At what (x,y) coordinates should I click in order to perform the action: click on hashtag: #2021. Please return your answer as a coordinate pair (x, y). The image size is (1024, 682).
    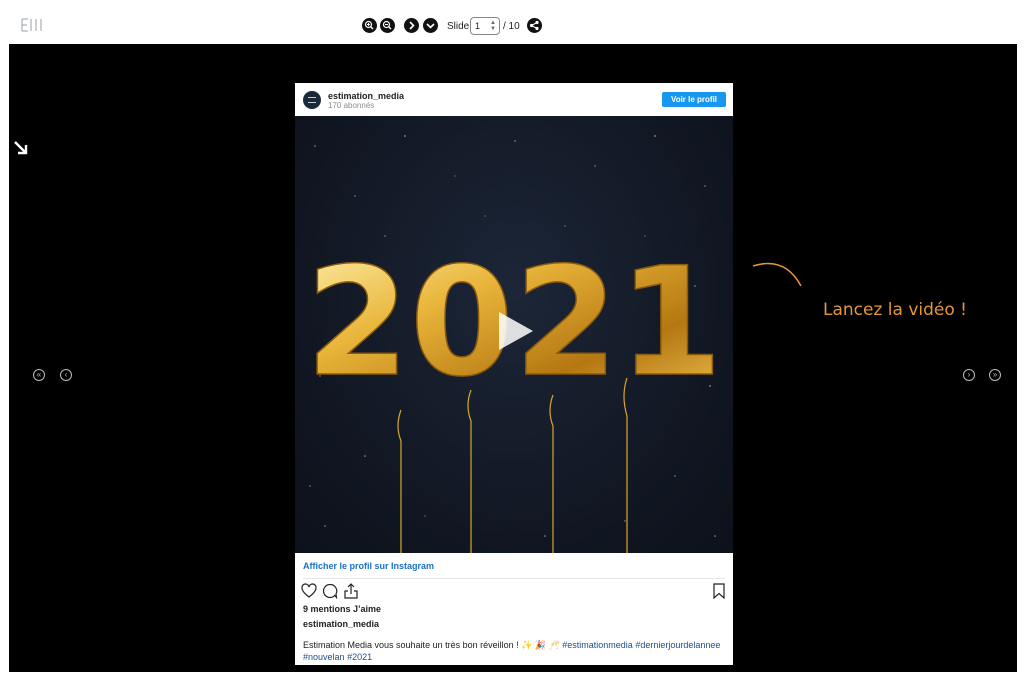
    Looking at the image, I should click on (359, 657).